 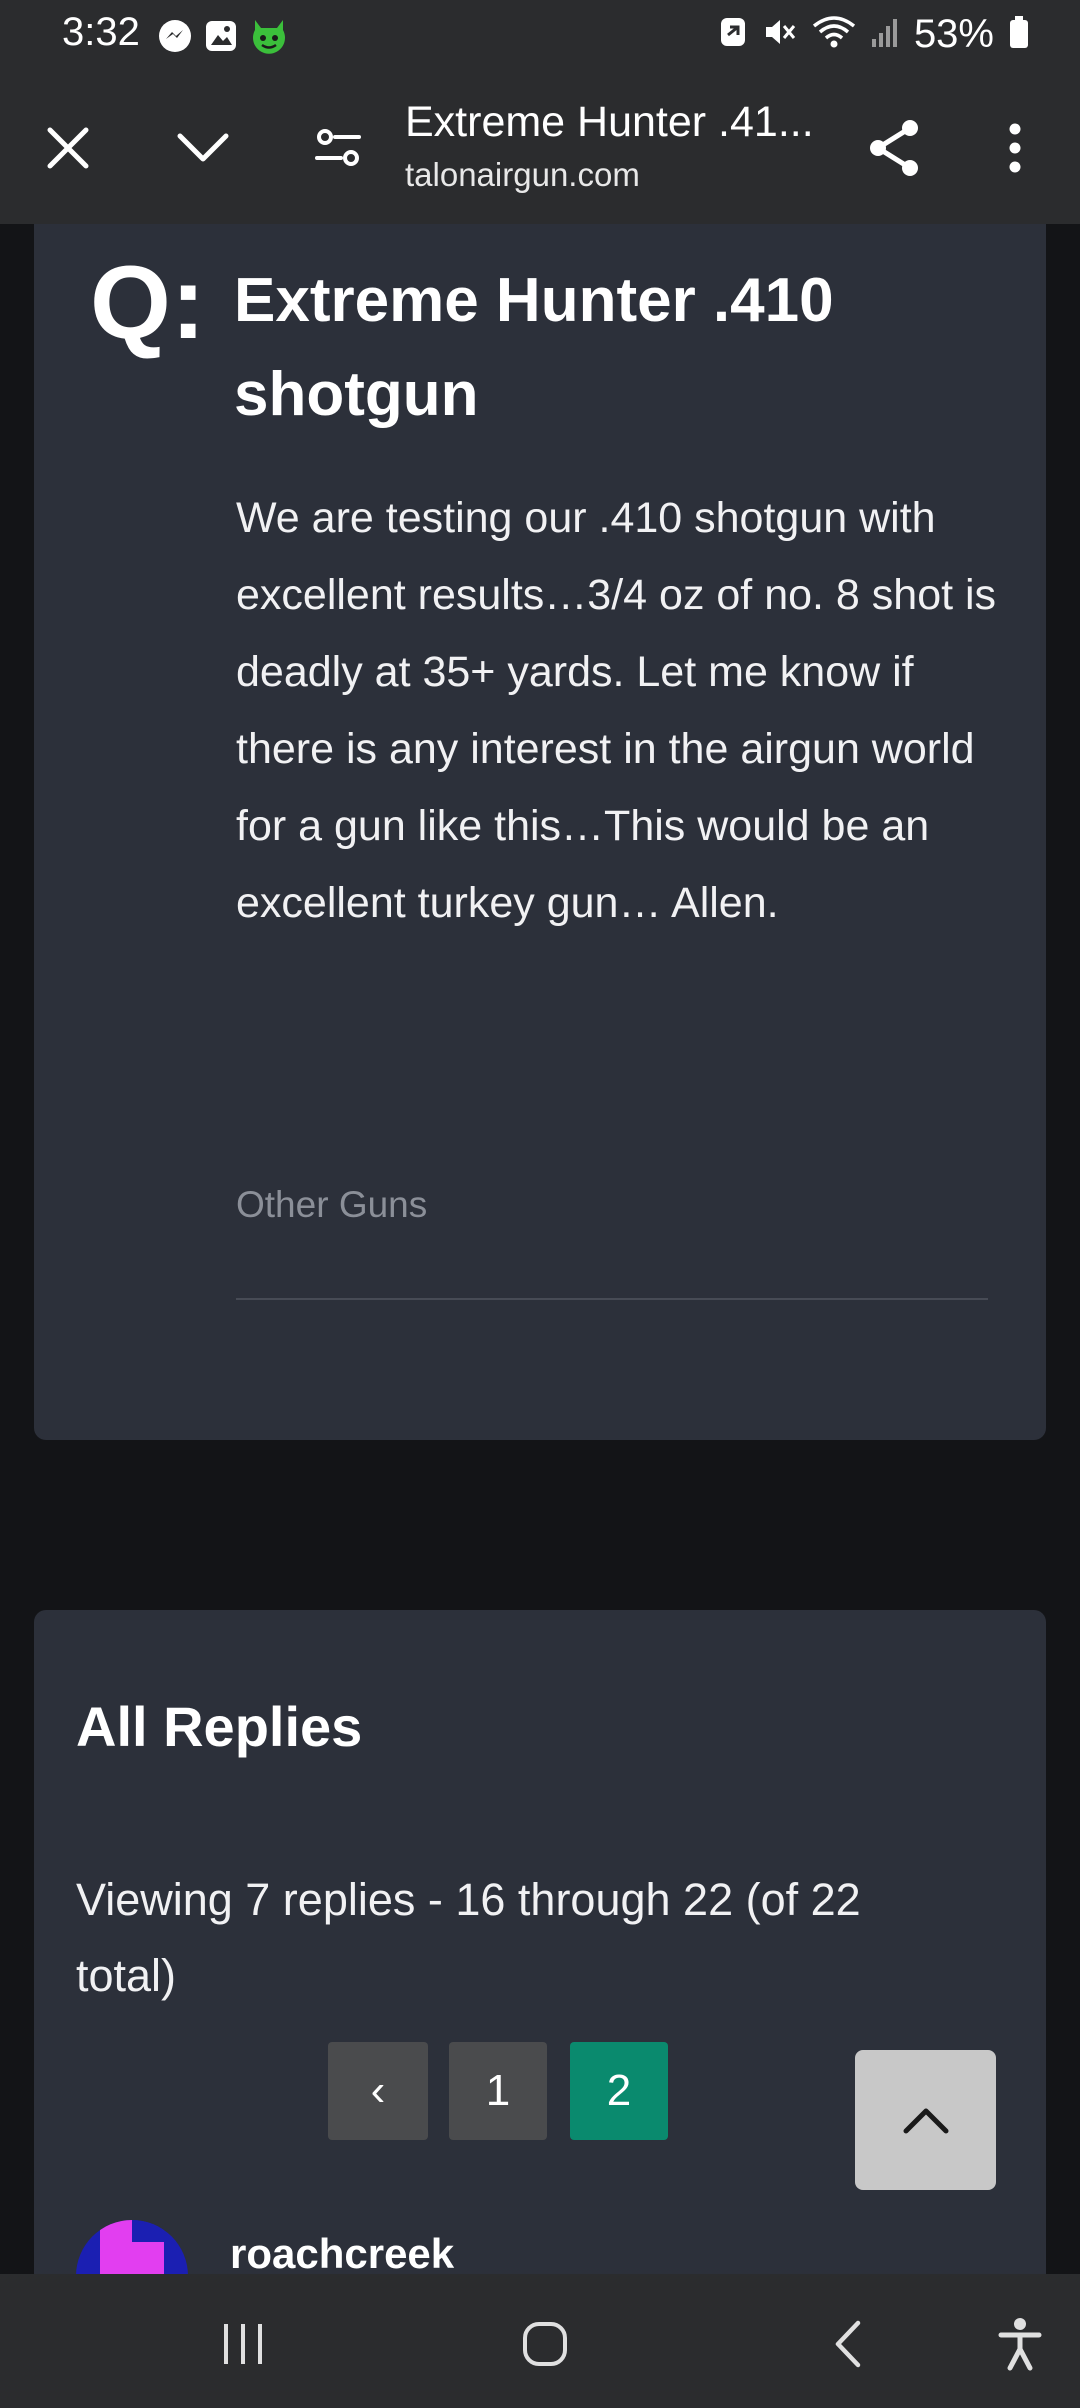 I want to click on page-domain: talonairgun.com, so click(x=522, y=175).